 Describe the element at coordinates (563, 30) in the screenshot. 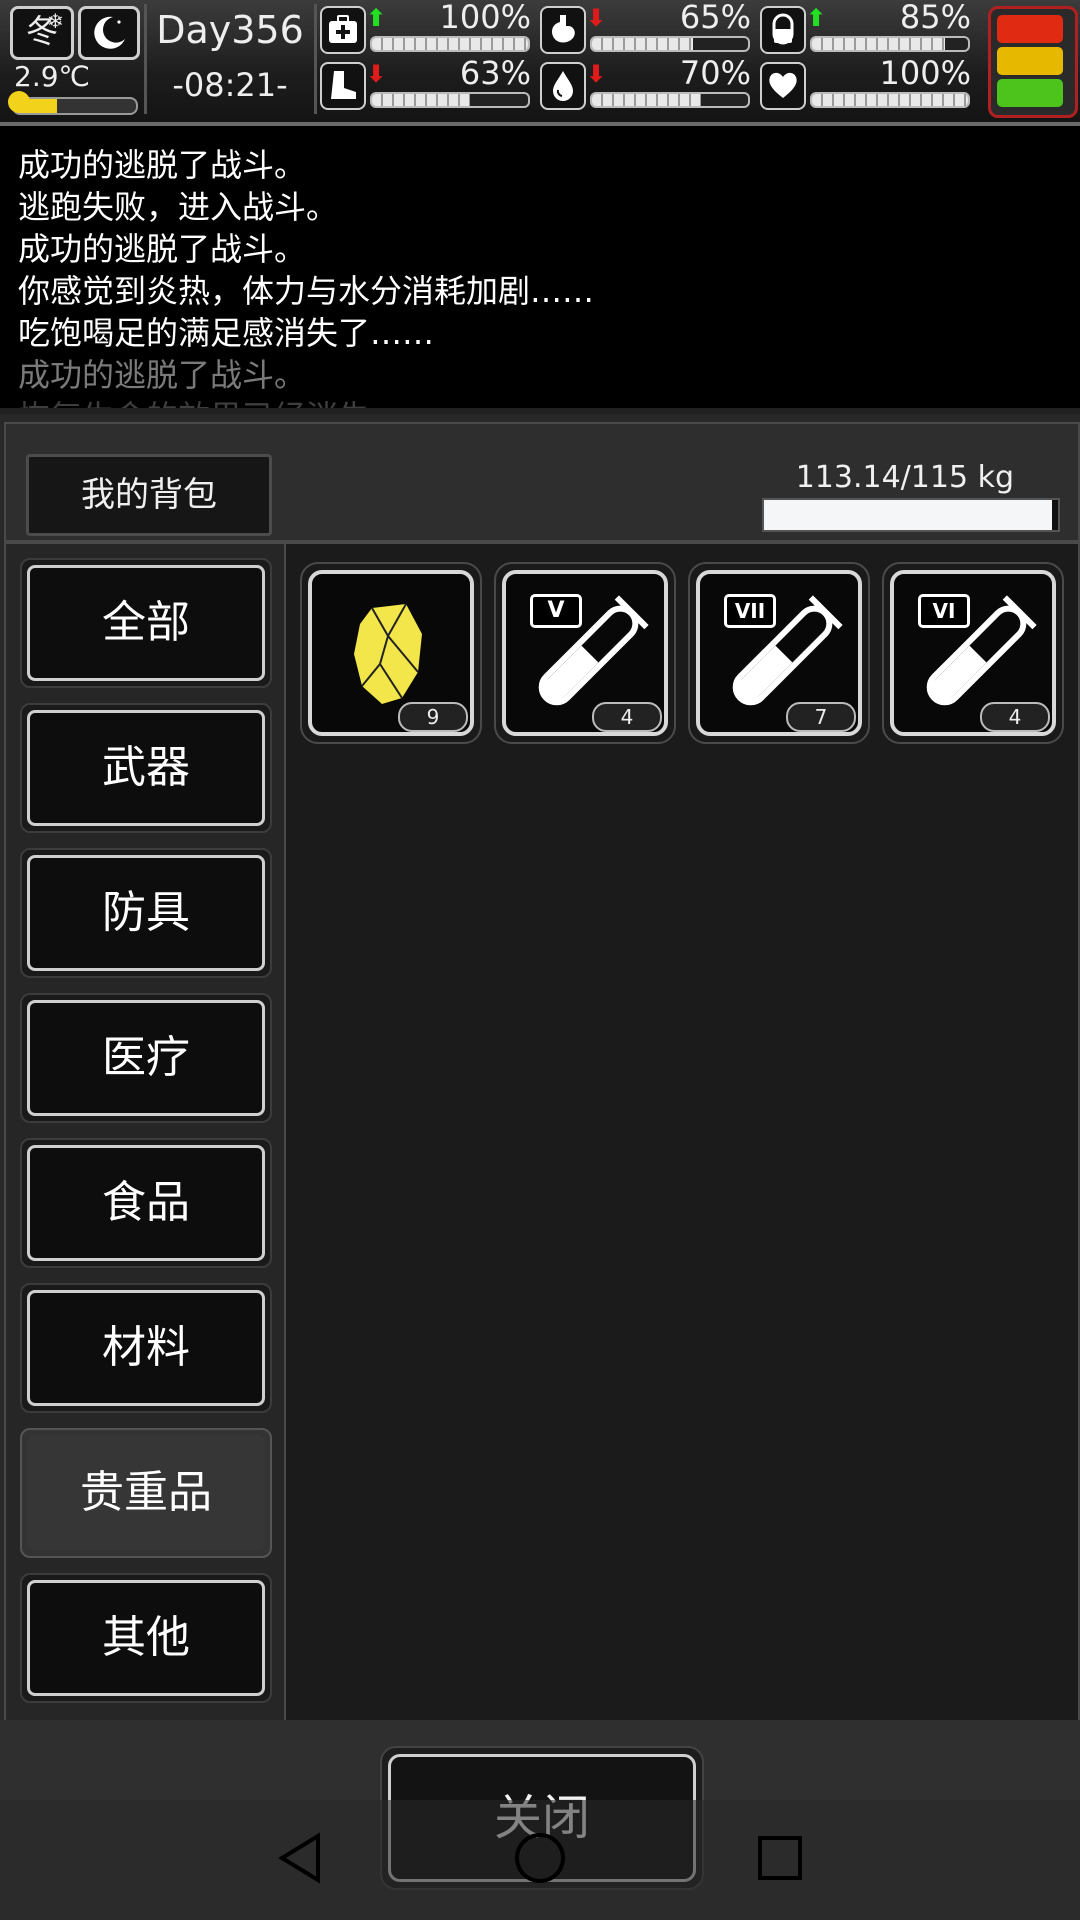

I see `stomach-icon` at that location.